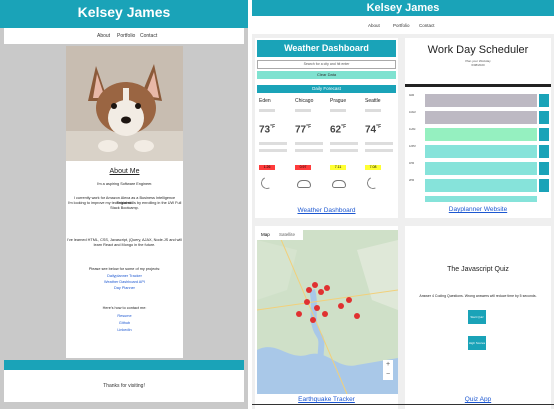 The width and height of the screenshot is (558, 409). Describe the element at coordinates (124, 276) in the screenshot. I see `project-link-1: Dailyplanner Tracker` at that location.